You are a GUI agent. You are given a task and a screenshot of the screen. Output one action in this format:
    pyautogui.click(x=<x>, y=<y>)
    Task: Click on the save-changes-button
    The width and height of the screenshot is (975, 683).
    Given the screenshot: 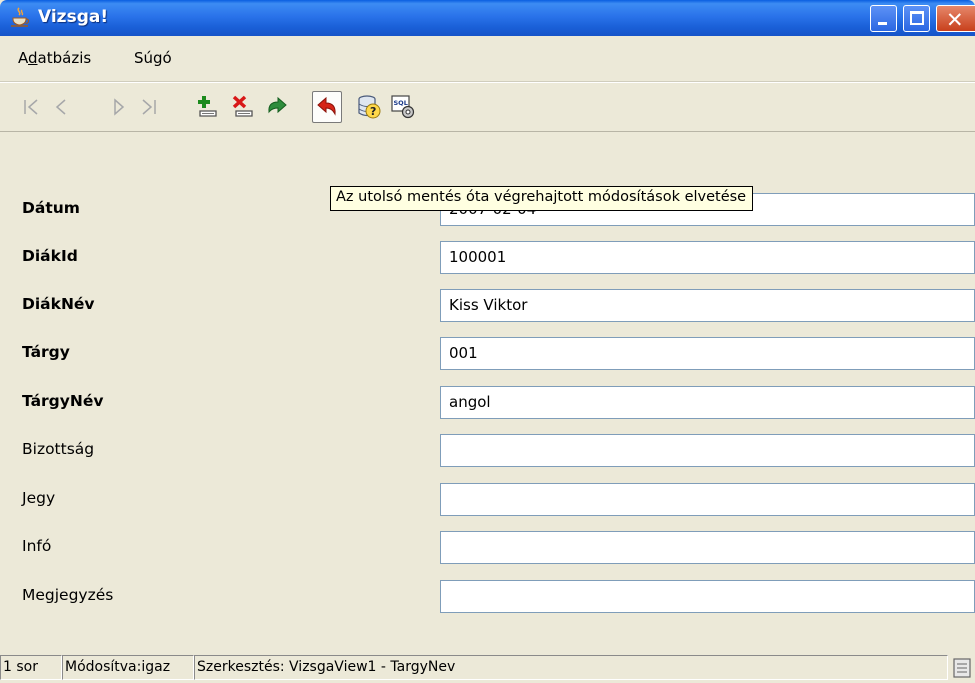 What is the action you would take?
    pyautogui.click(x=277, y=107)
    